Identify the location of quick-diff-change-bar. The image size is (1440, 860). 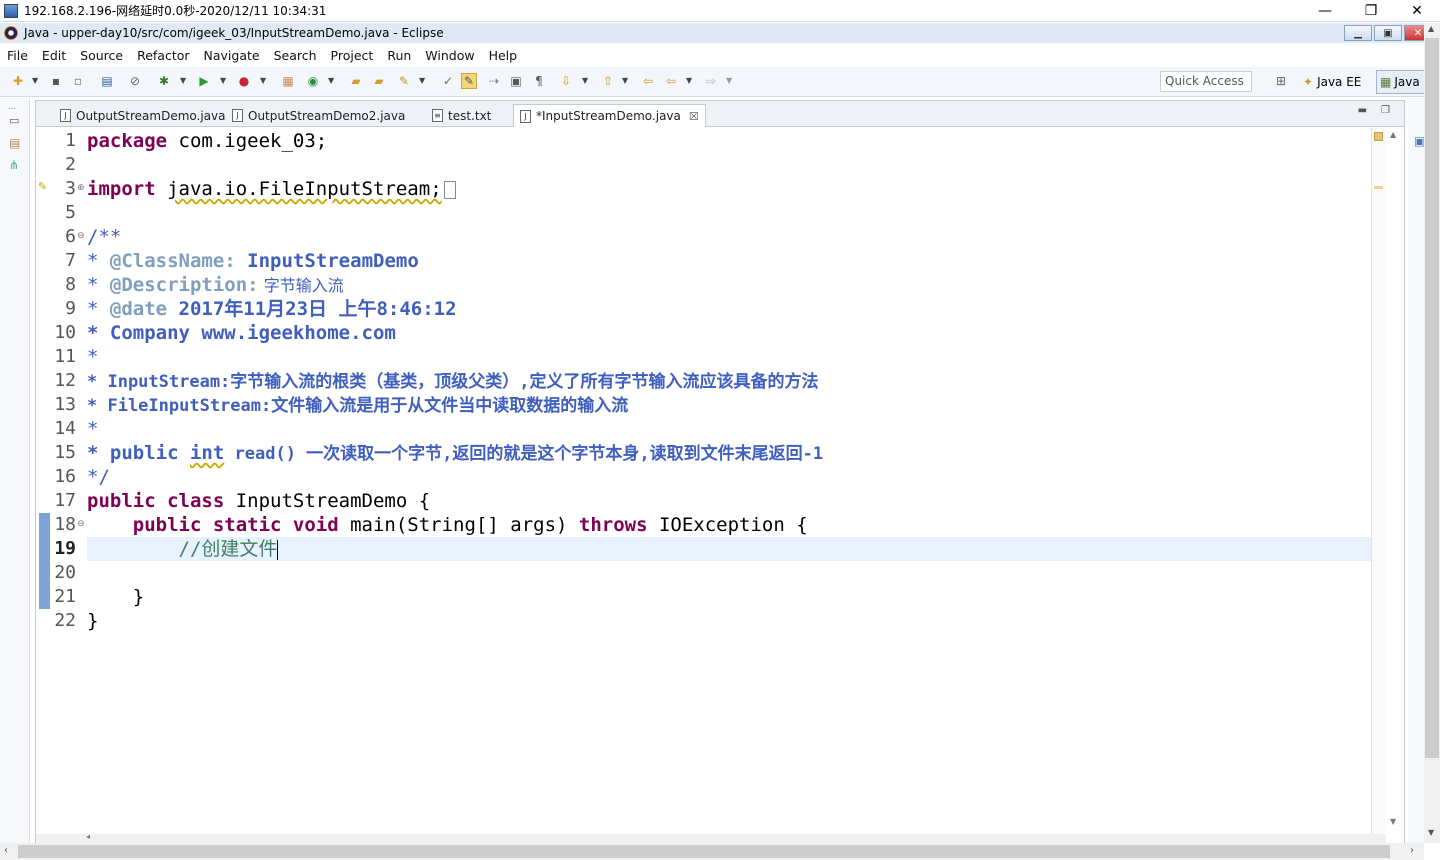
(44, 561).